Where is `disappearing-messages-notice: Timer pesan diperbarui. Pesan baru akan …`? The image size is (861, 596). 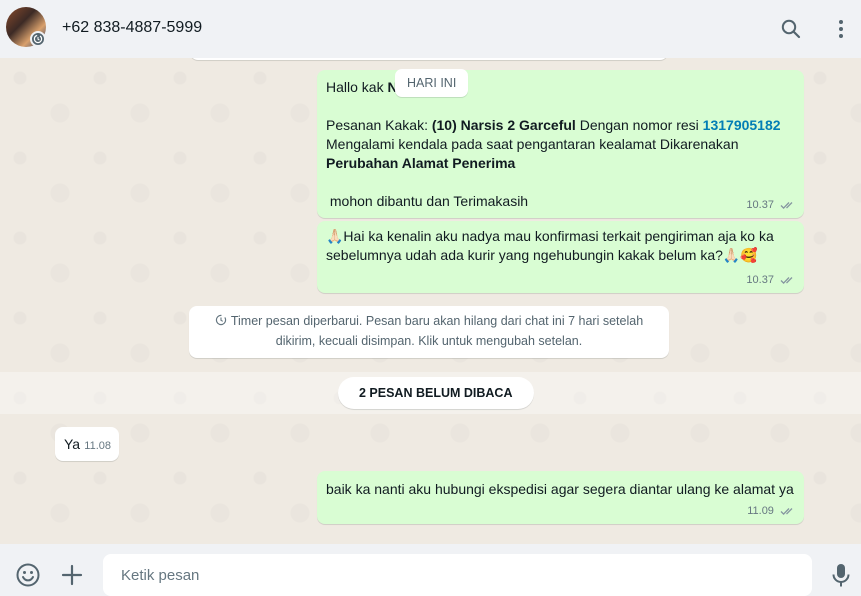 disappearing-messages-notice: Timer pesan diperbarui. Pesan baru akan … is located at coordinates (429, 332).